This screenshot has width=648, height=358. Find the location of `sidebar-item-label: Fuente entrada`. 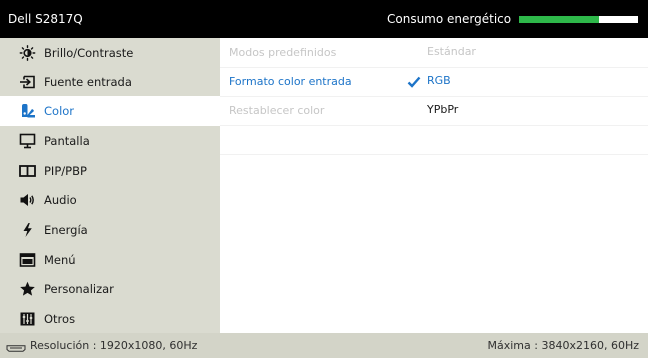

sidebar-item-label: Fuente entrada is located at coordinates (88, 82).